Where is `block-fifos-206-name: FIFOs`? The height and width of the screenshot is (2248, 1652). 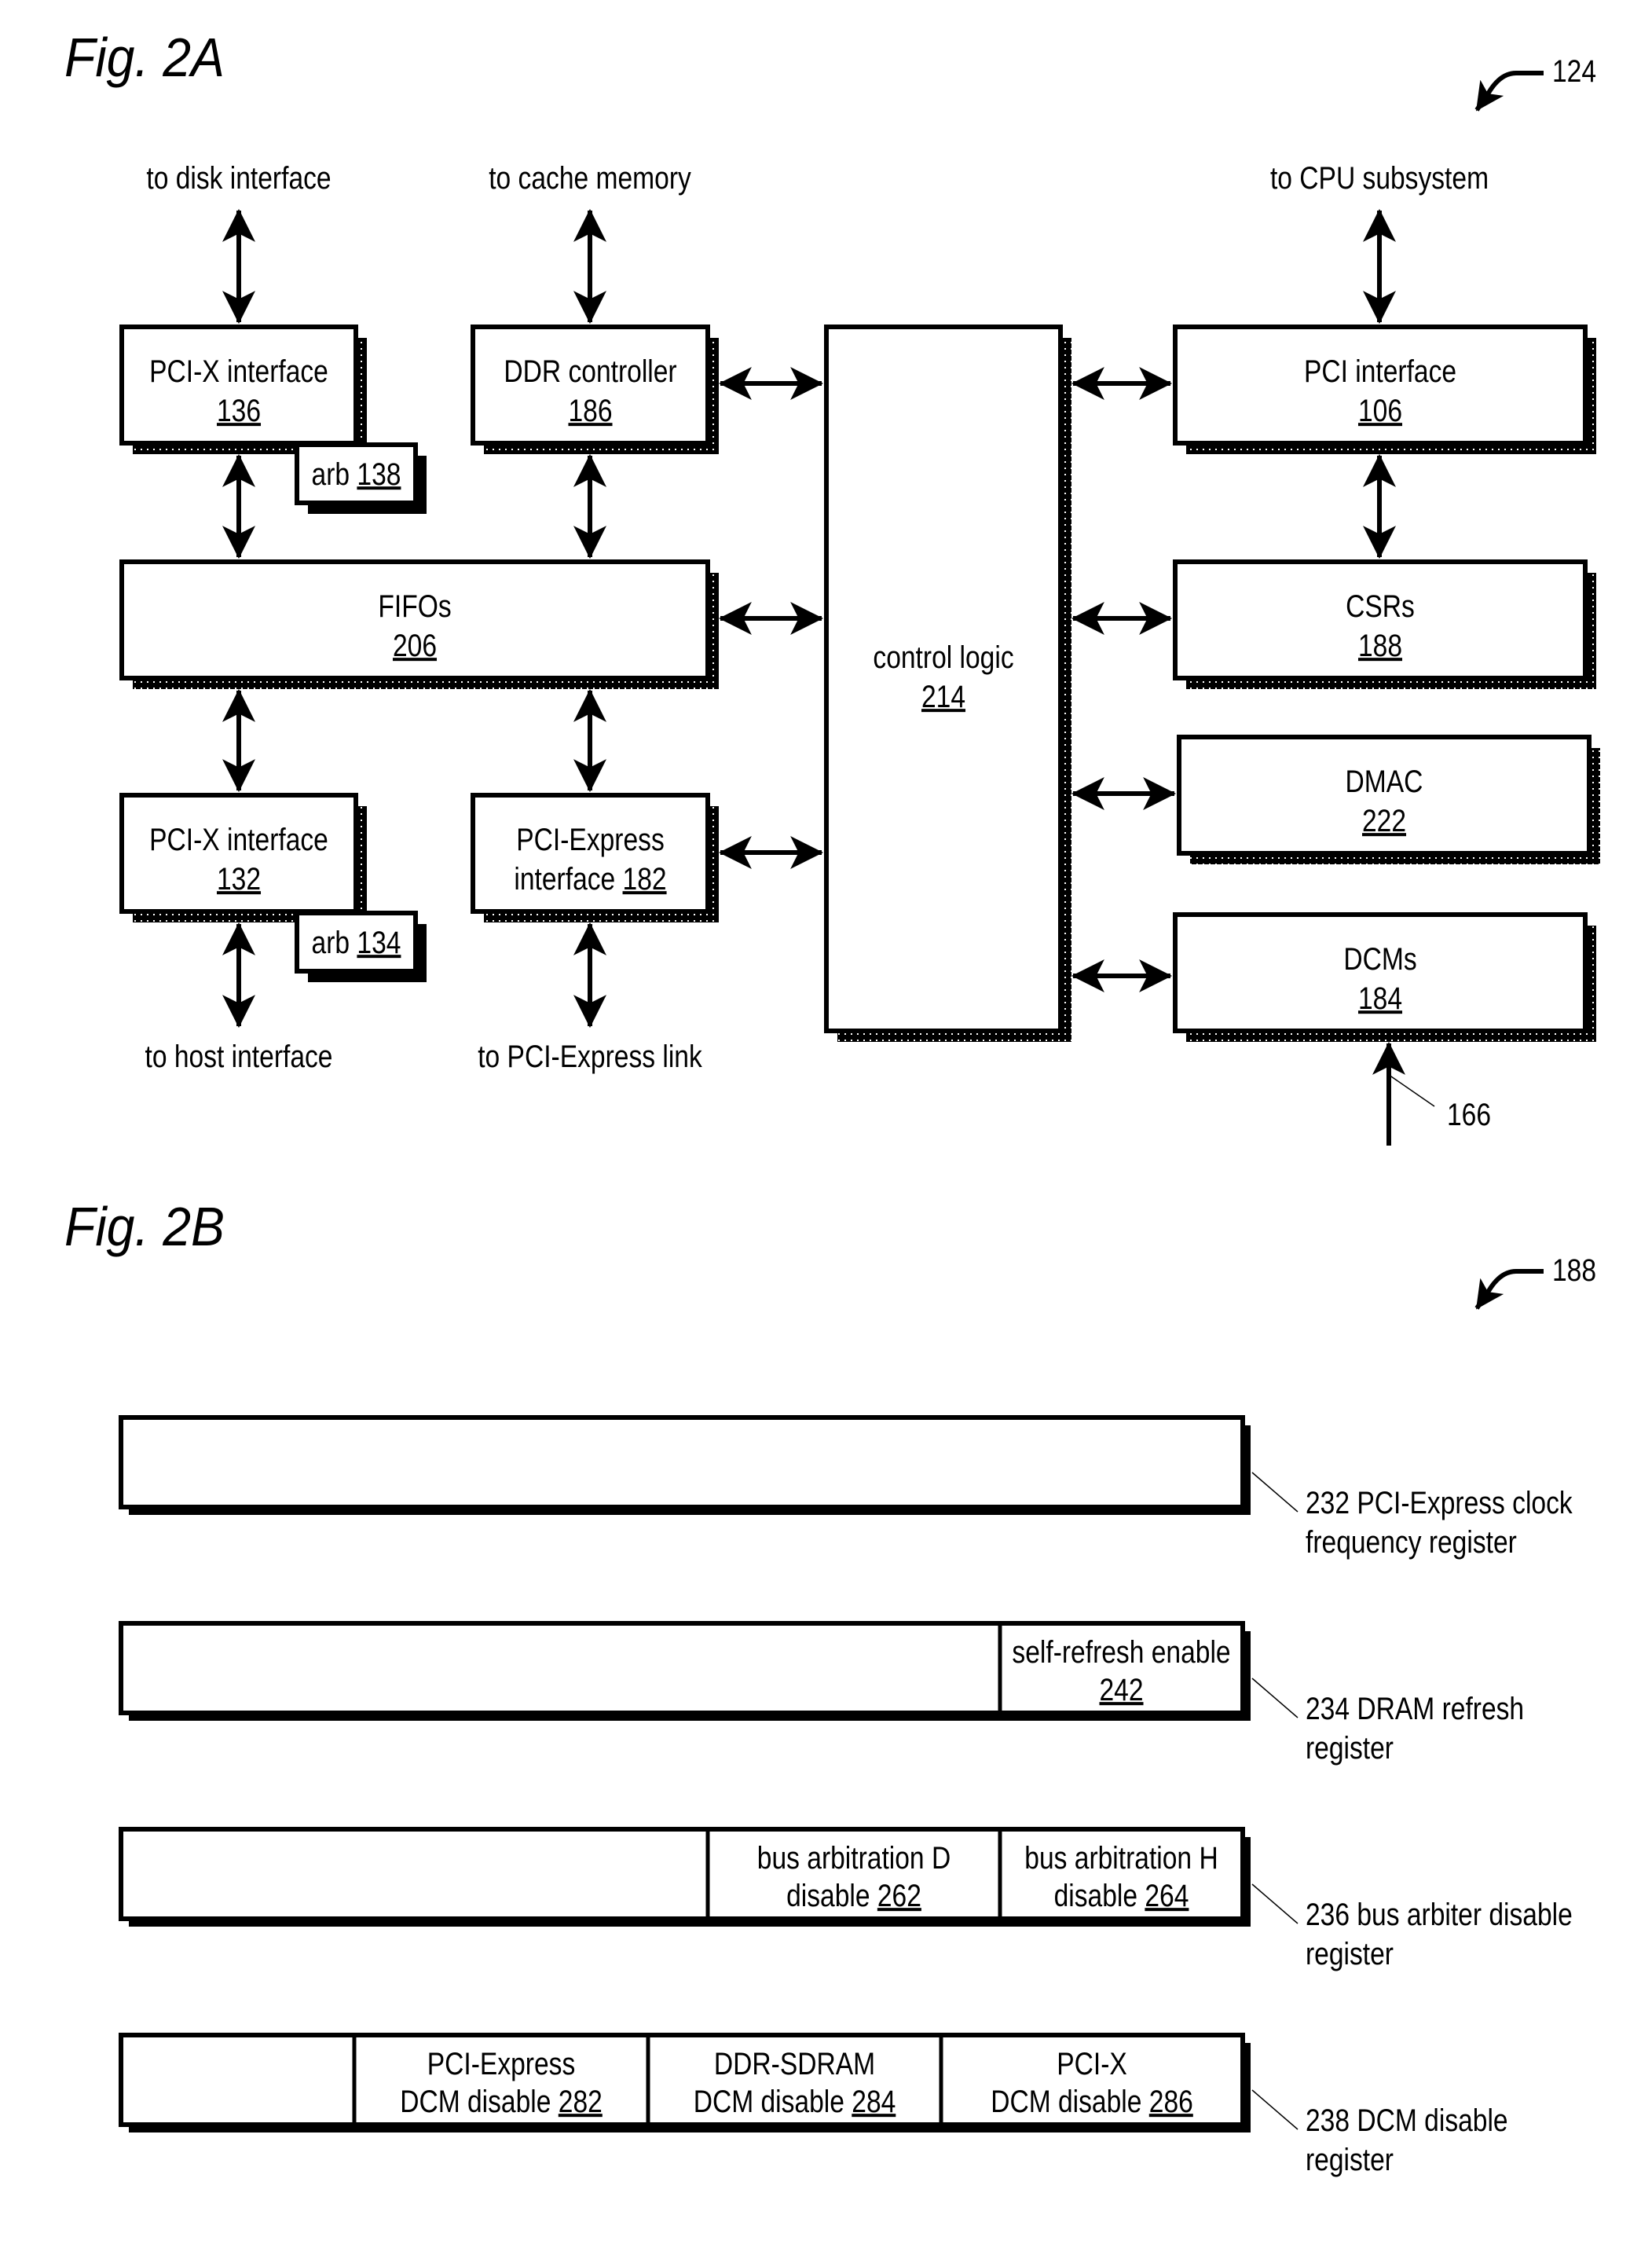 block-fifos-206-name: FIFOs is located at coordinates (414, 606).